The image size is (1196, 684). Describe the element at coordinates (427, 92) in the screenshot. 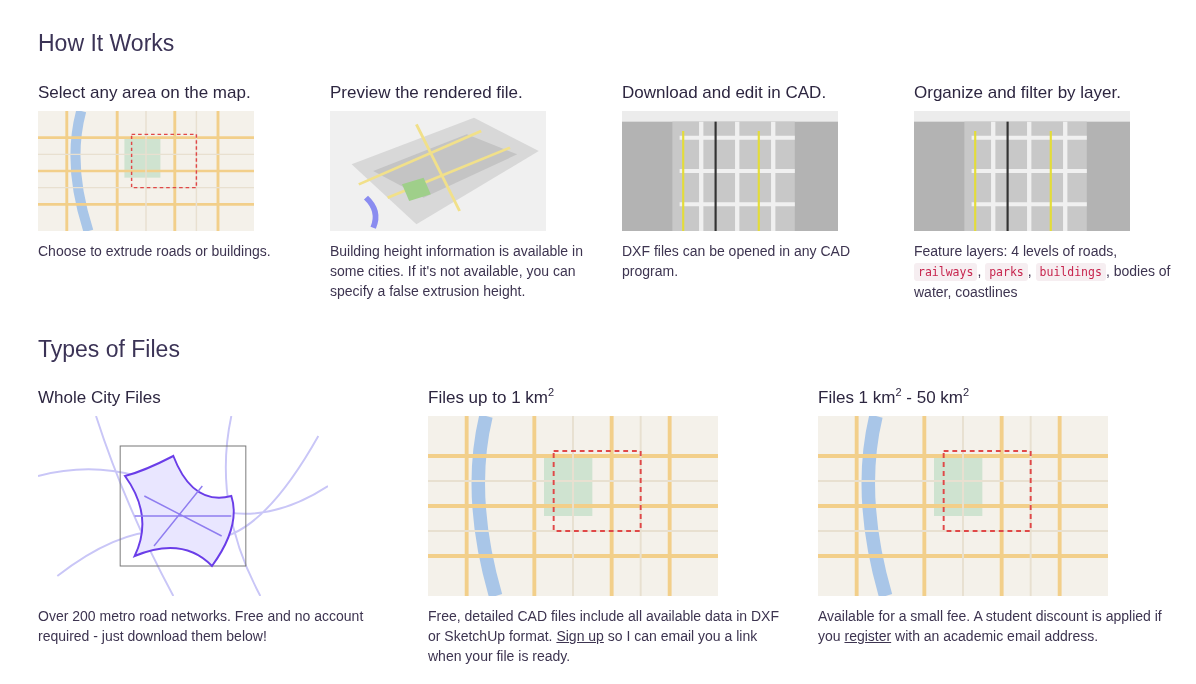

I see `column-heading: Preview the rendered file.` at that location.